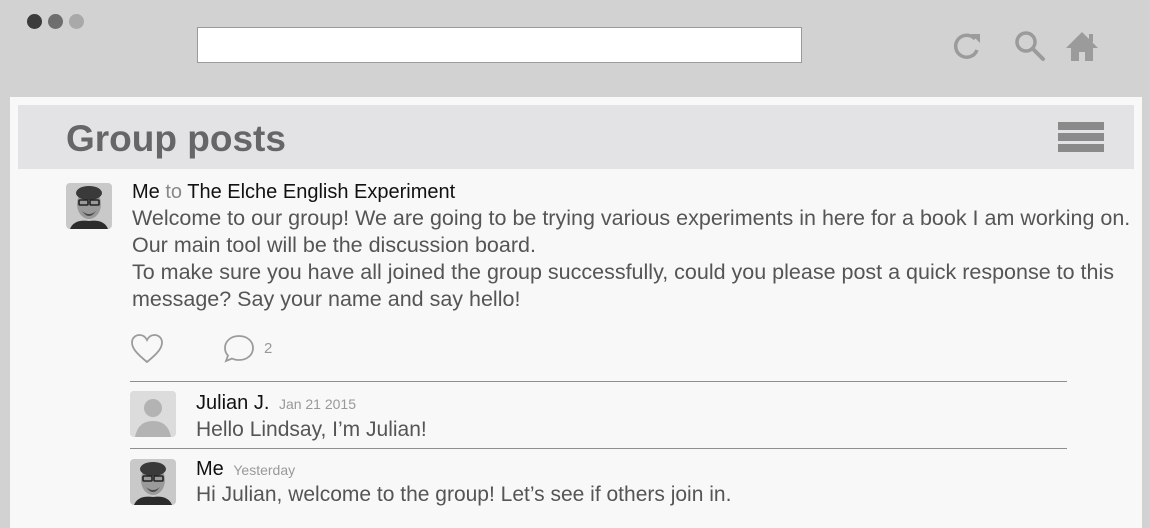 The height and width of the screenshot is (528, 1149). I want to click on reply-author: Julian J., so click(232, 403).